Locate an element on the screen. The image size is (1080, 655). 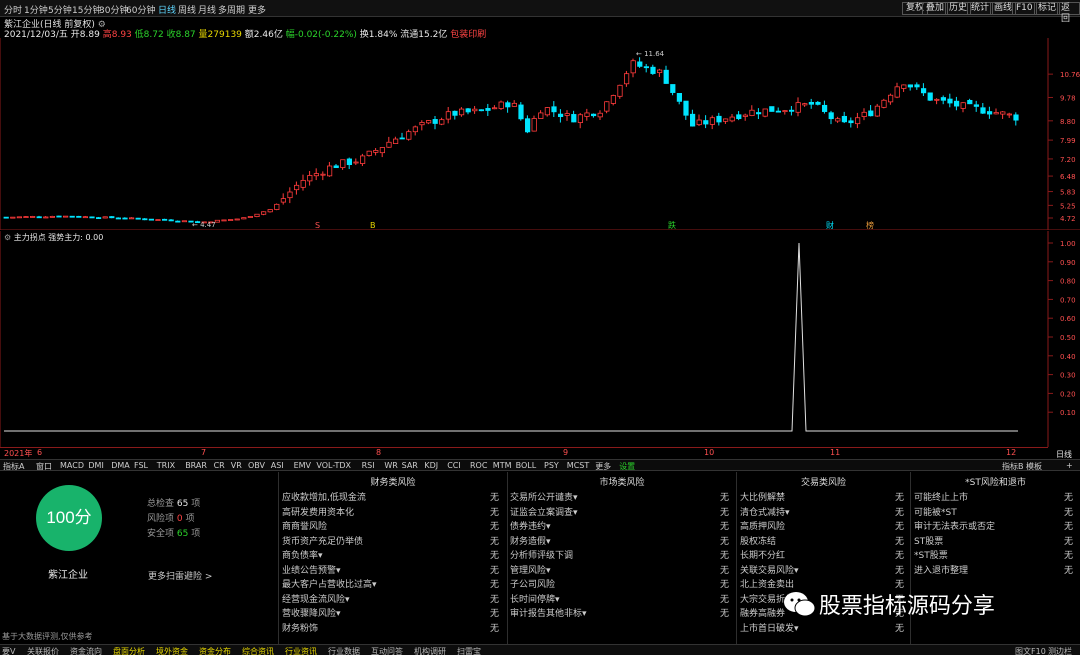
risk-item: 可能终止上市 is located at coordinates (941, 496).